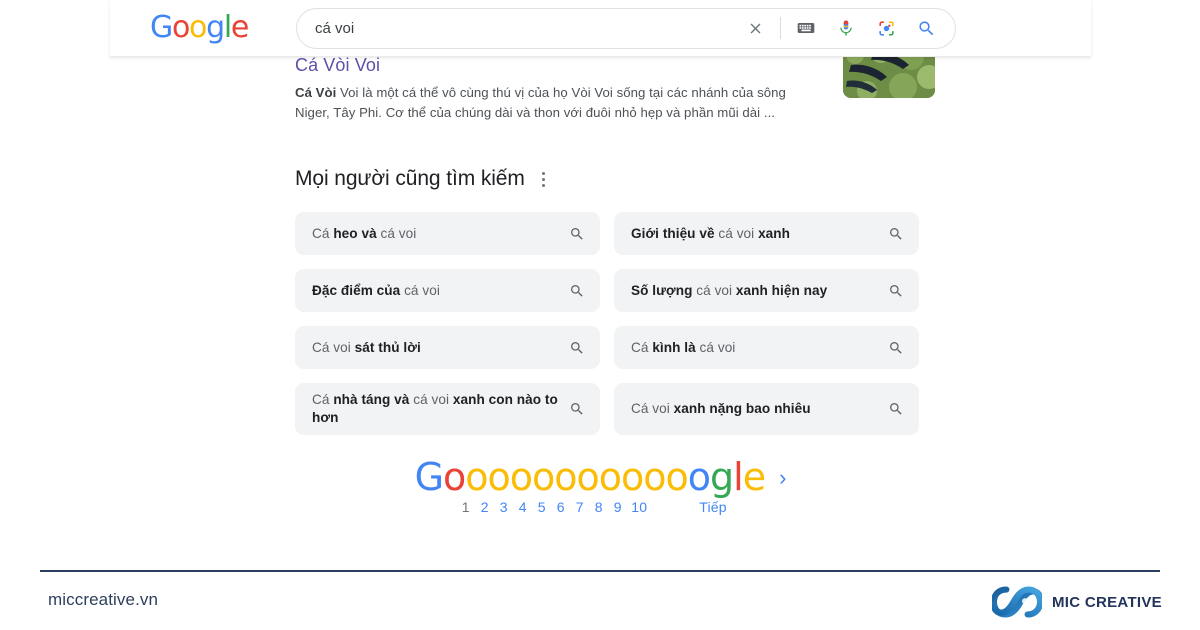  Describe the element at coordinates (429, 477) in the screenshot. I see `pagination-logo-letter-0: G` at that location.